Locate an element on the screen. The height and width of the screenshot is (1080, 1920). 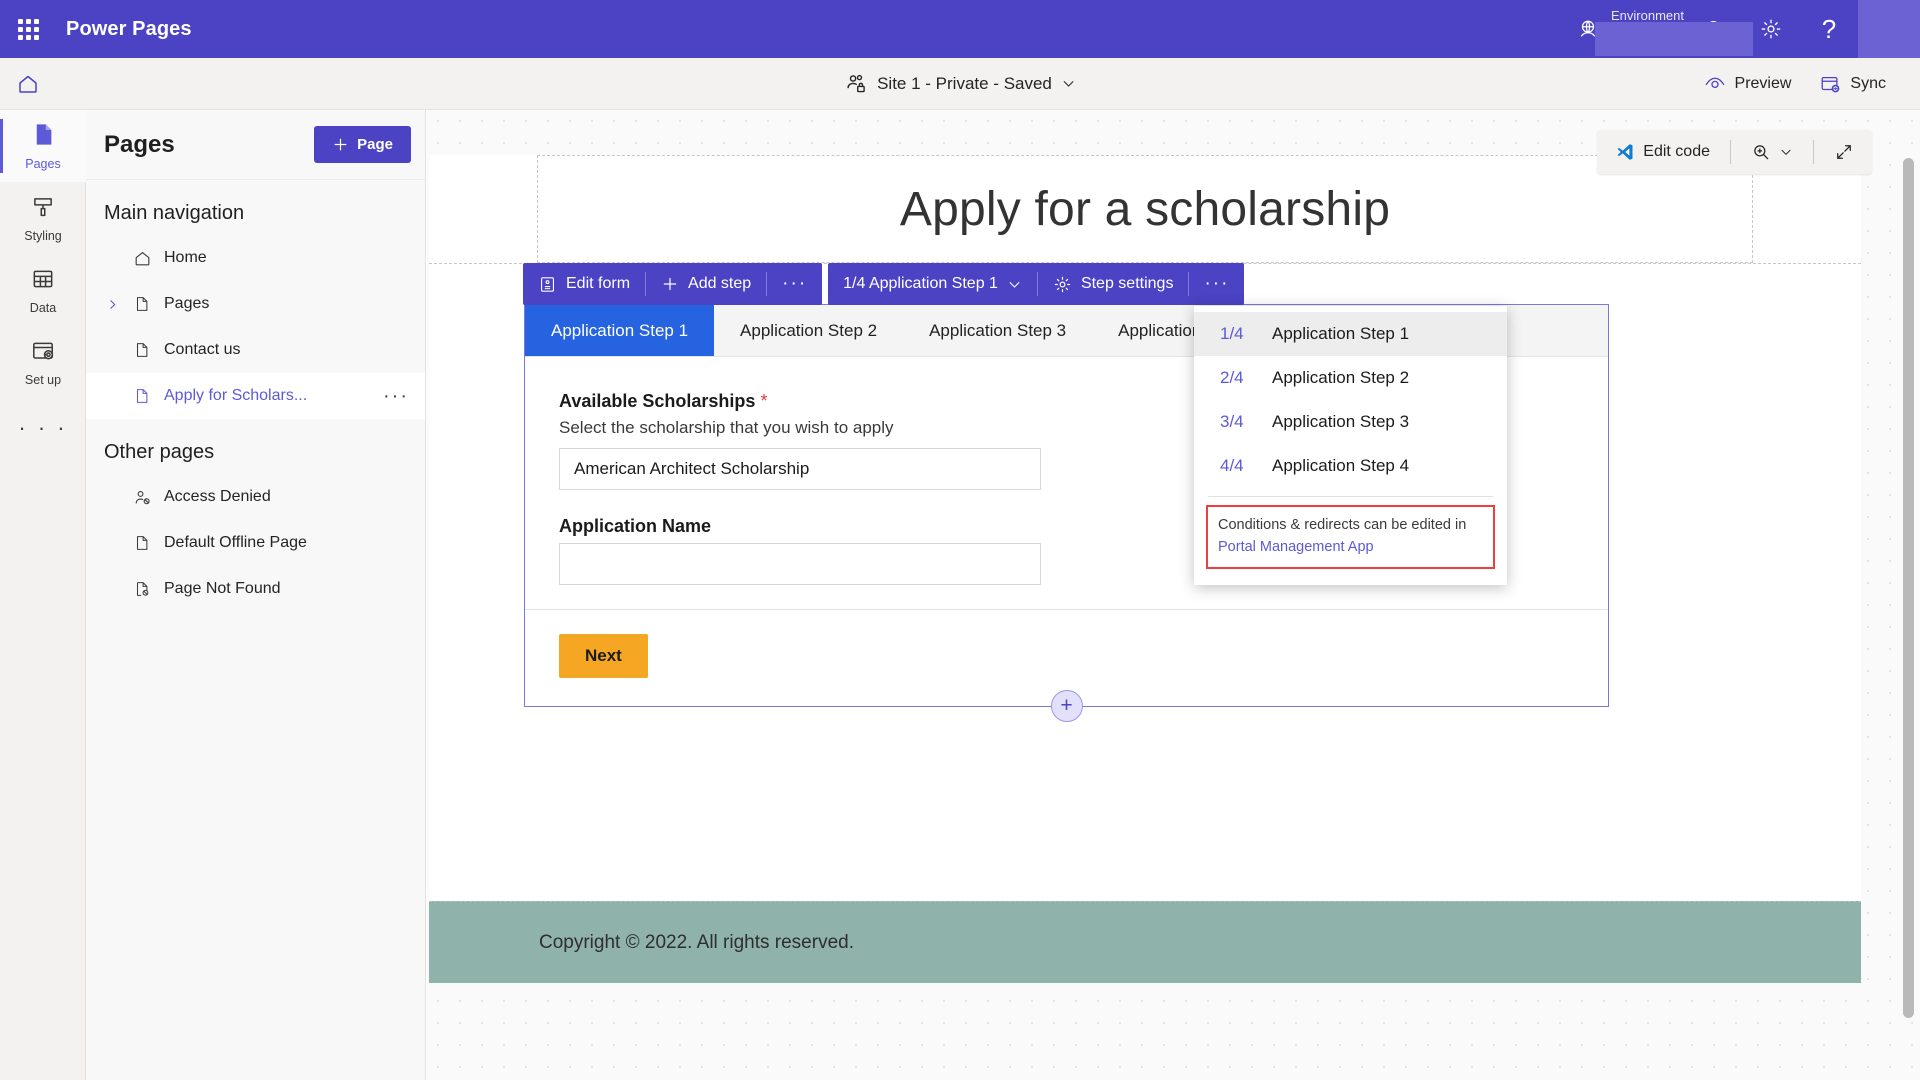
other-pages-title: Other pages is located at coordinates (159, 452).